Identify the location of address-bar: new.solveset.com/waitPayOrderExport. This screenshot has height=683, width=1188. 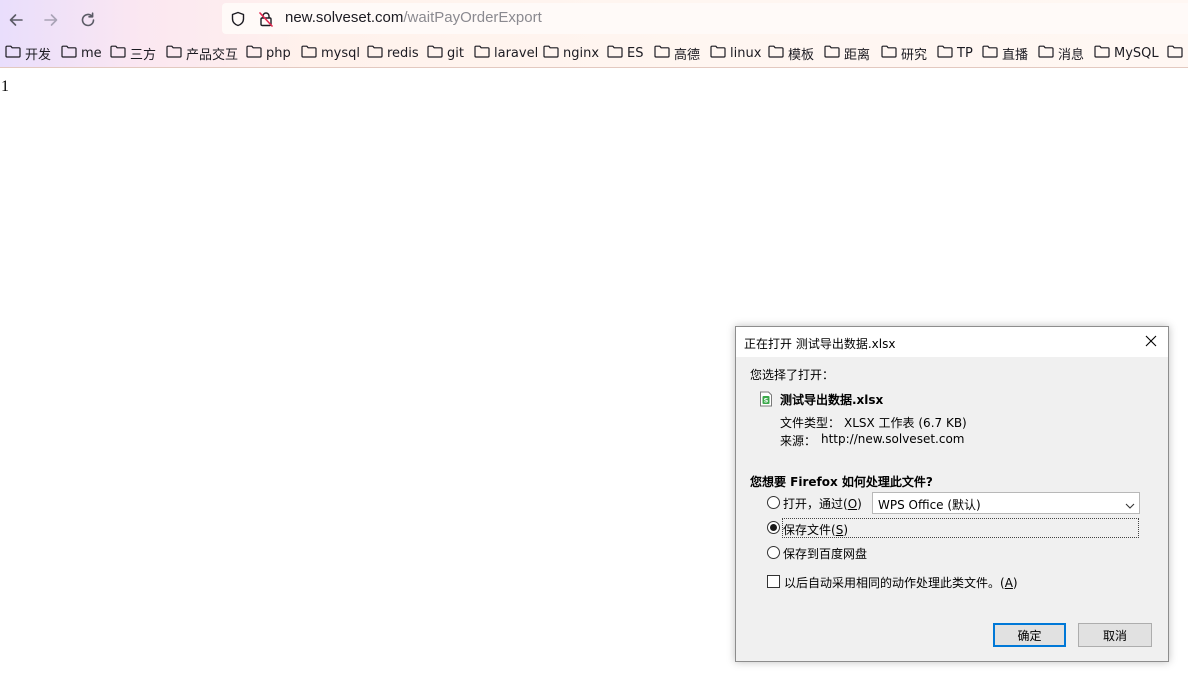
(705, 18).